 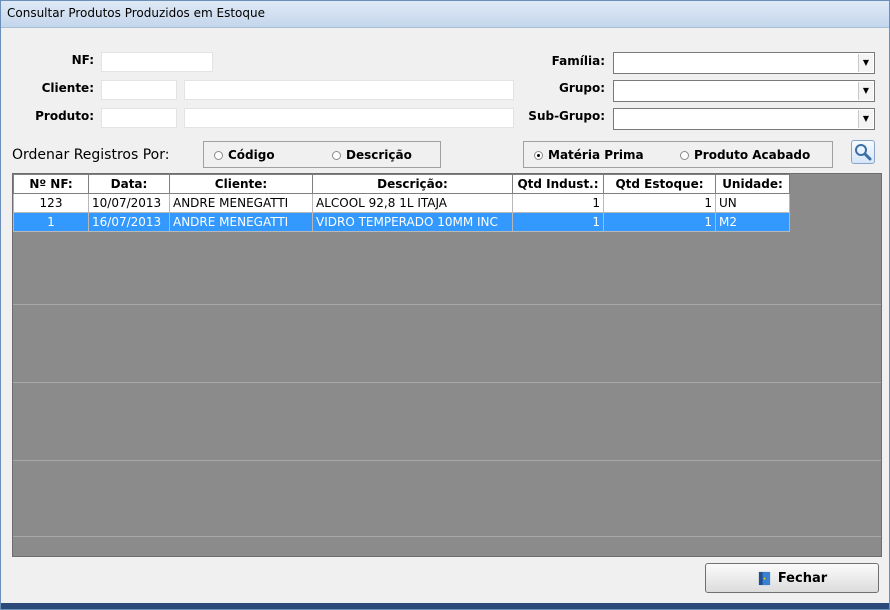 What do you see at coordinates (578, 61) in the screenshot?
I see `familia-label: Família:` at bounding box center [578, 61].